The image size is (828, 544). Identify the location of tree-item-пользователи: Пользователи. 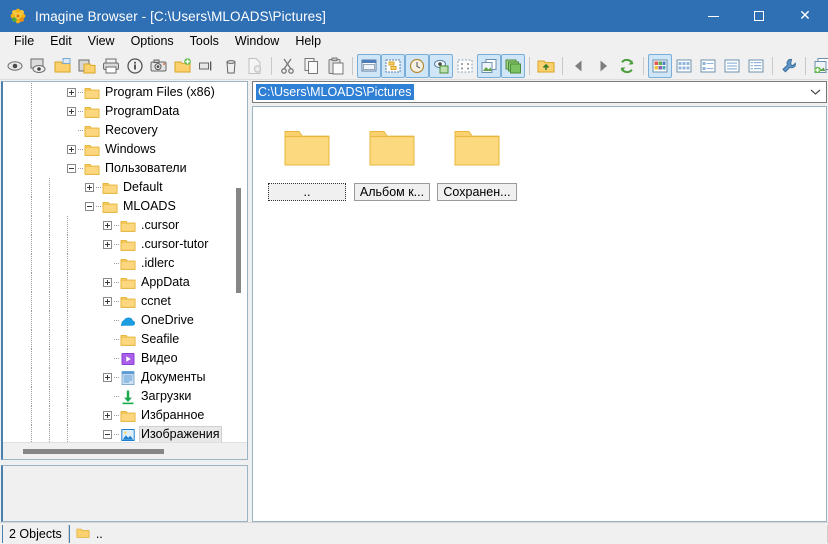
(125, 168).